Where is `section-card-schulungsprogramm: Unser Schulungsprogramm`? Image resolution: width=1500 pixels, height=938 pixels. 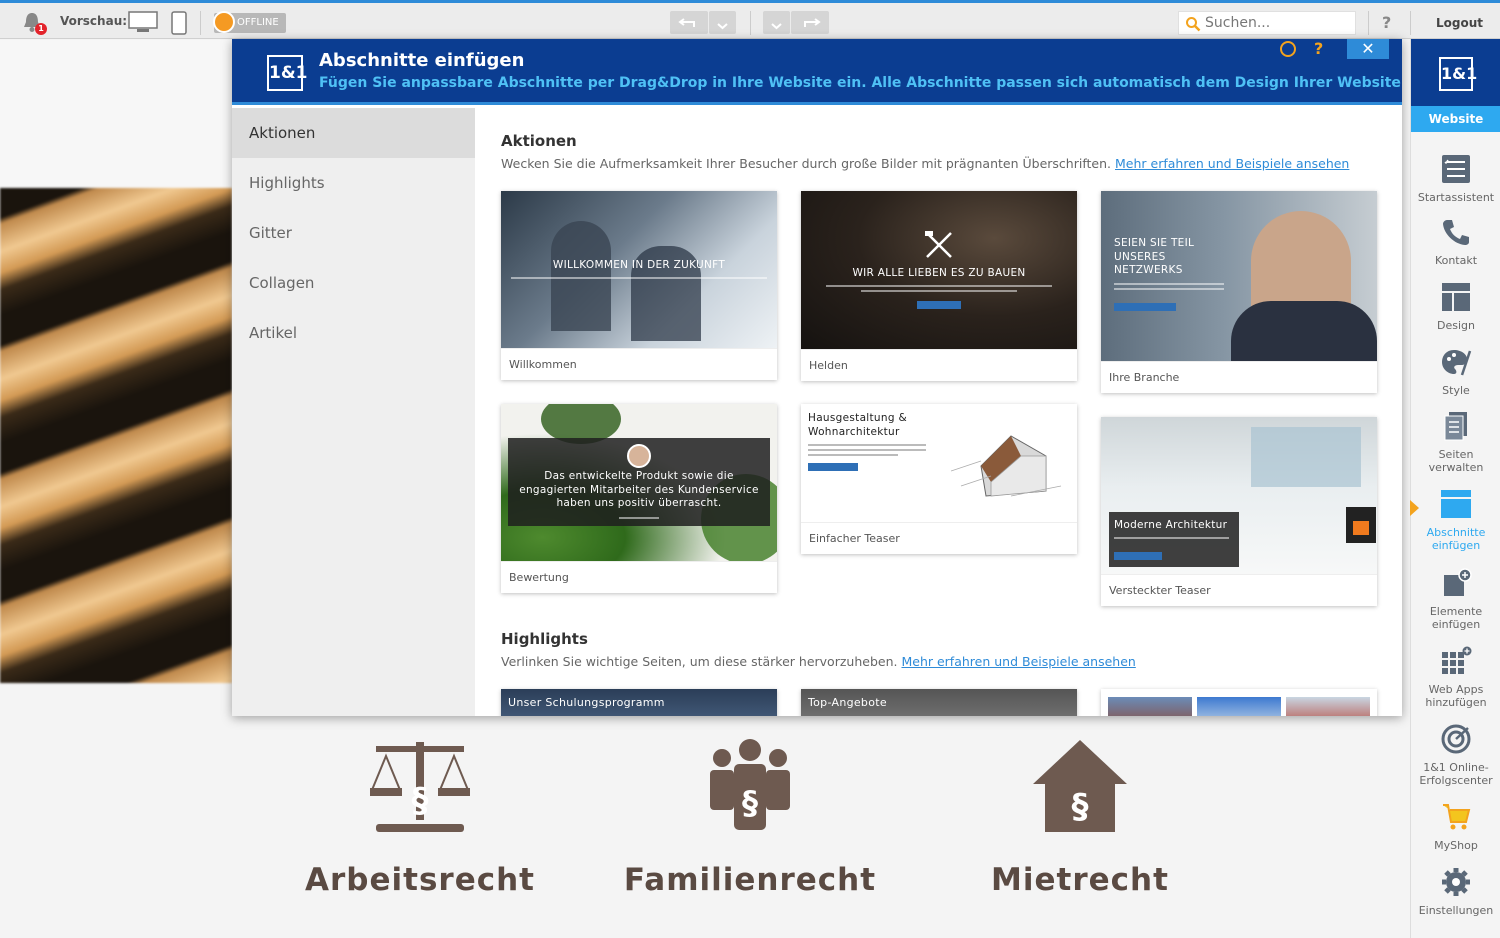 section-card-schulungsprogramm: Unser Schulungsprogramm is located at coordinates (639, 702).